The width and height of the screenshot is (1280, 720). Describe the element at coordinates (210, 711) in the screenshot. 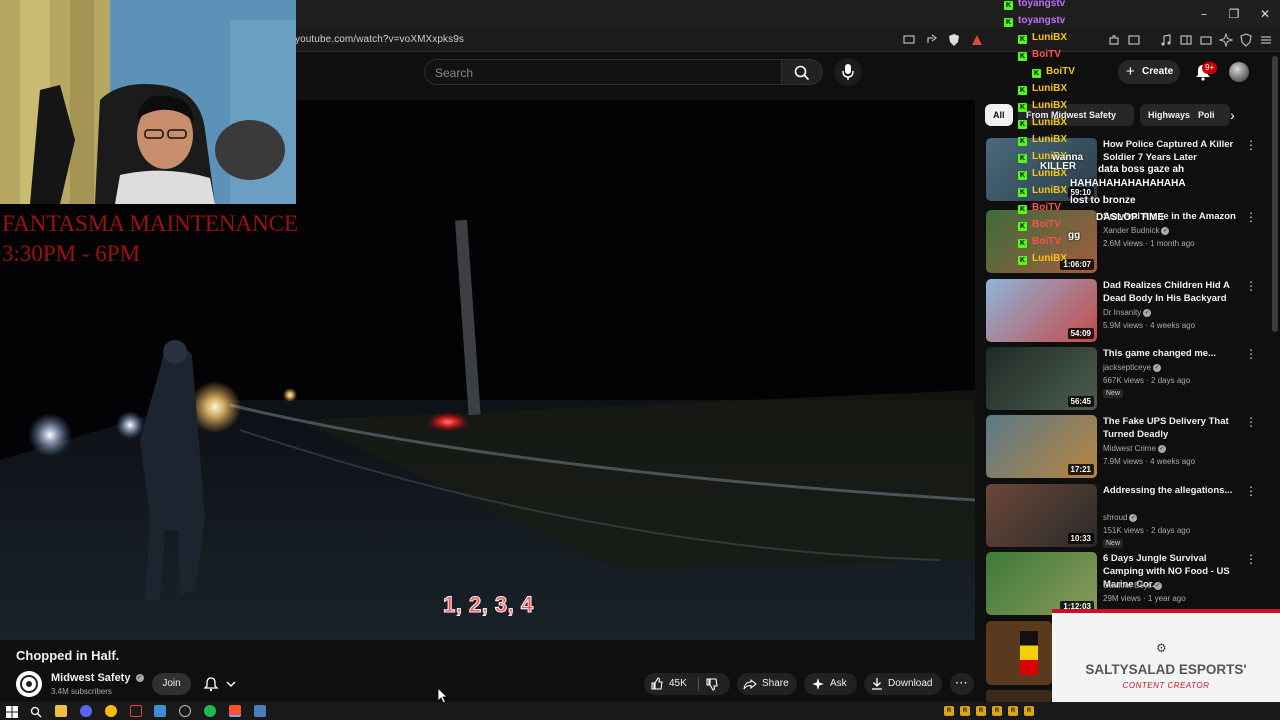

I see `spotify-icon` at that location.